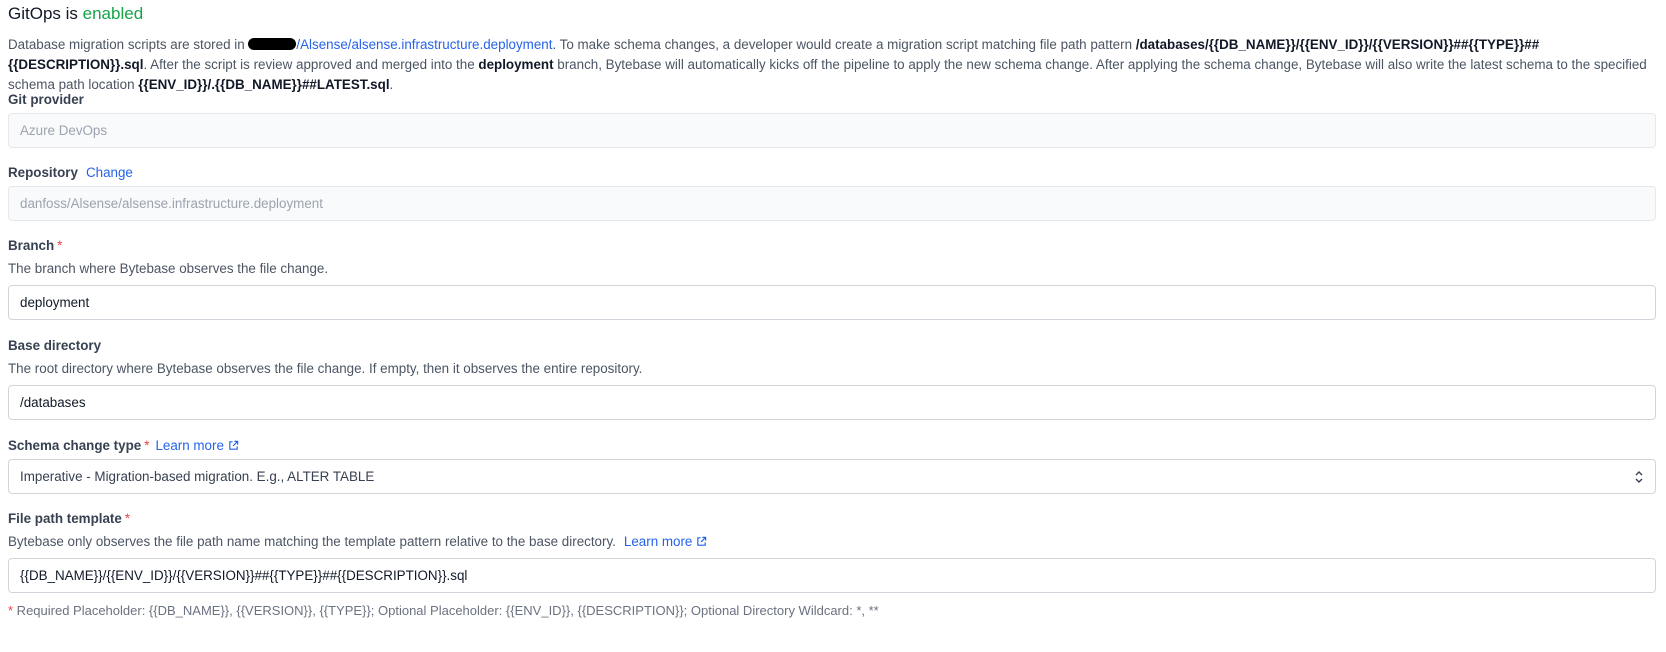 This screenshot has height=652, width=1666. I want to click on gitops-title: GitOps is enabled, so click(75, 14).